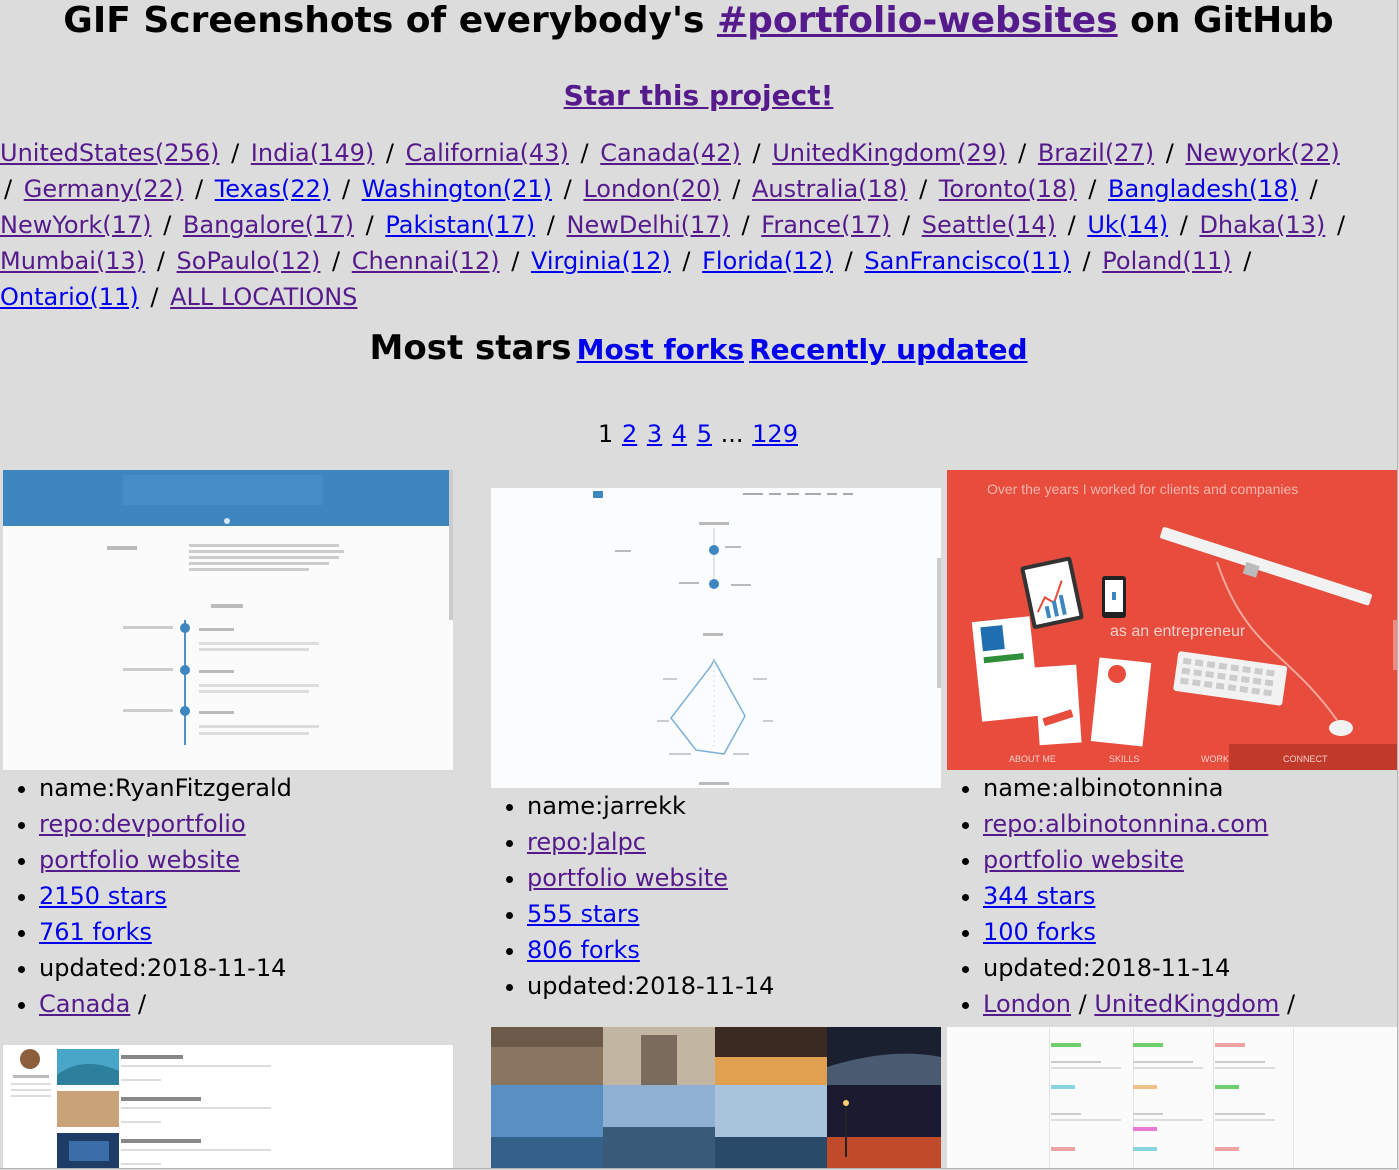  Describe the element at coordinates (967, 261) in the screenshot. I see `location-filter-link: SanFrancisco(11)` at that location.